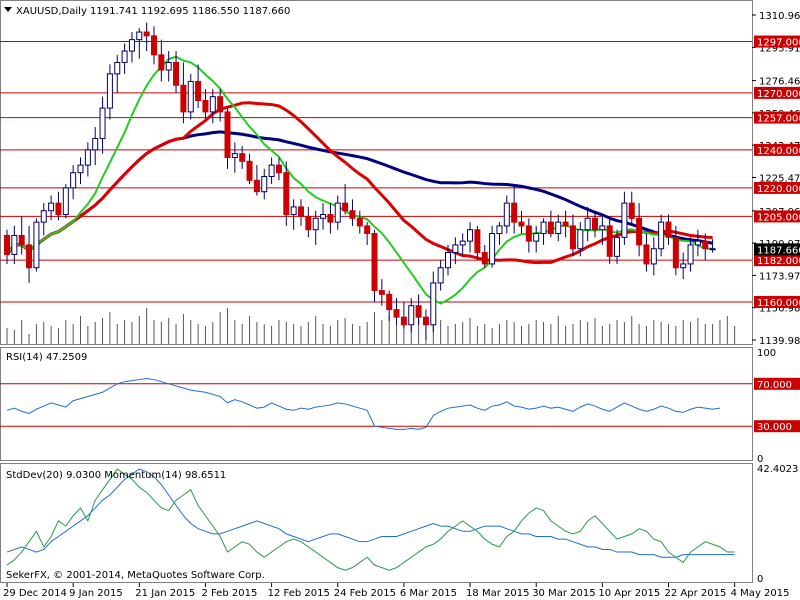 The width and height of the screenshot is (800, 600). I want to click on time-tick-label: 29 Dec 2014, so click(35, 593).